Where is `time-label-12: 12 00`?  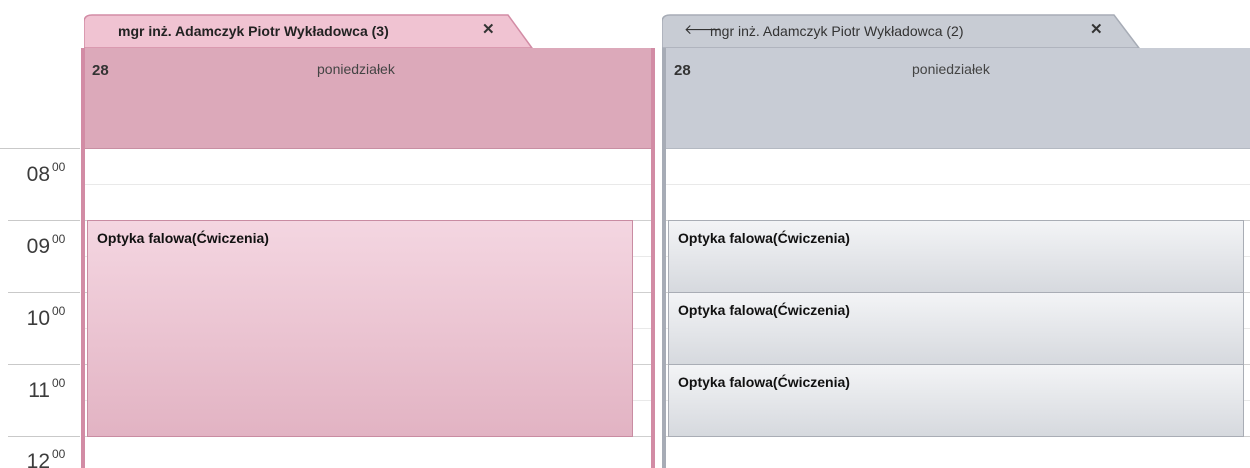
time-label-12: 12 00 is located at coordinates (40, 457).